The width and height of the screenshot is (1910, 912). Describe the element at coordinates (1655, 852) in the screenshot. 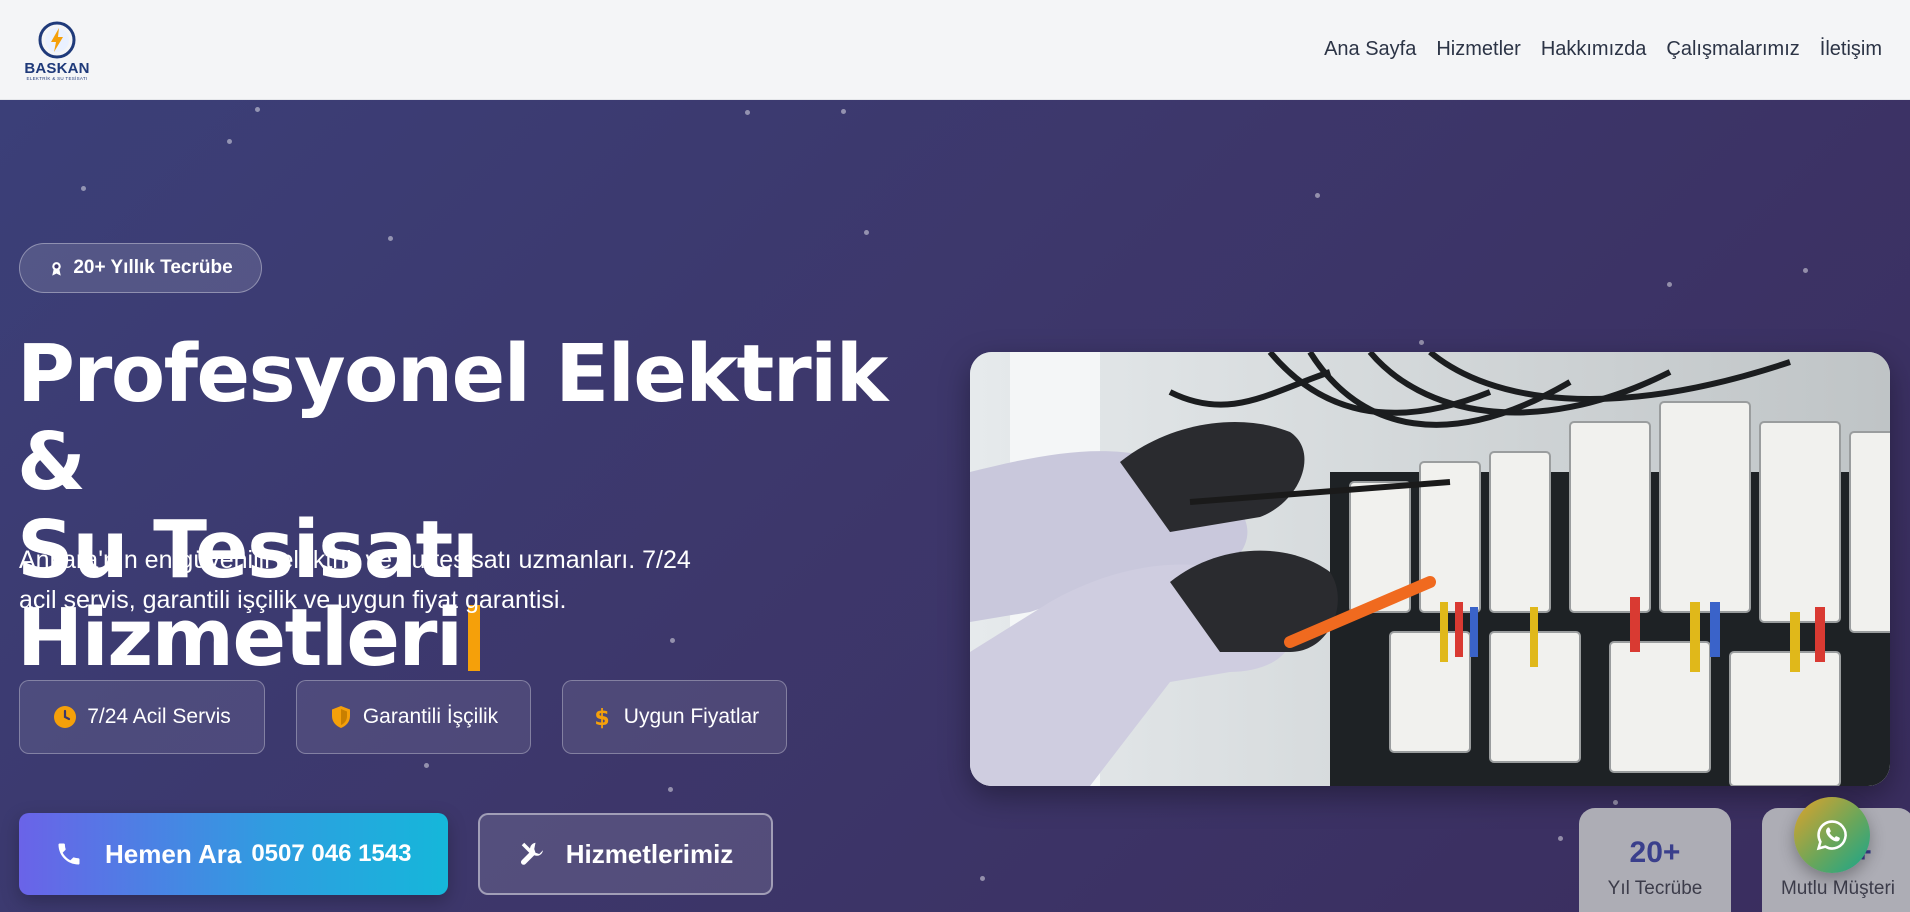

I see `stat-number: 20+` at that location.